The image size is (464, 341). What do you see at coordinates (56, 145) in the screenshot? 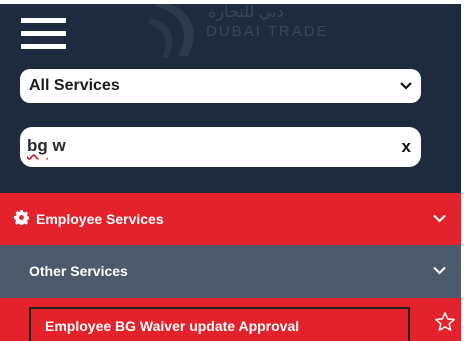
I see `search-word: w` at bounding box center [56, 145].